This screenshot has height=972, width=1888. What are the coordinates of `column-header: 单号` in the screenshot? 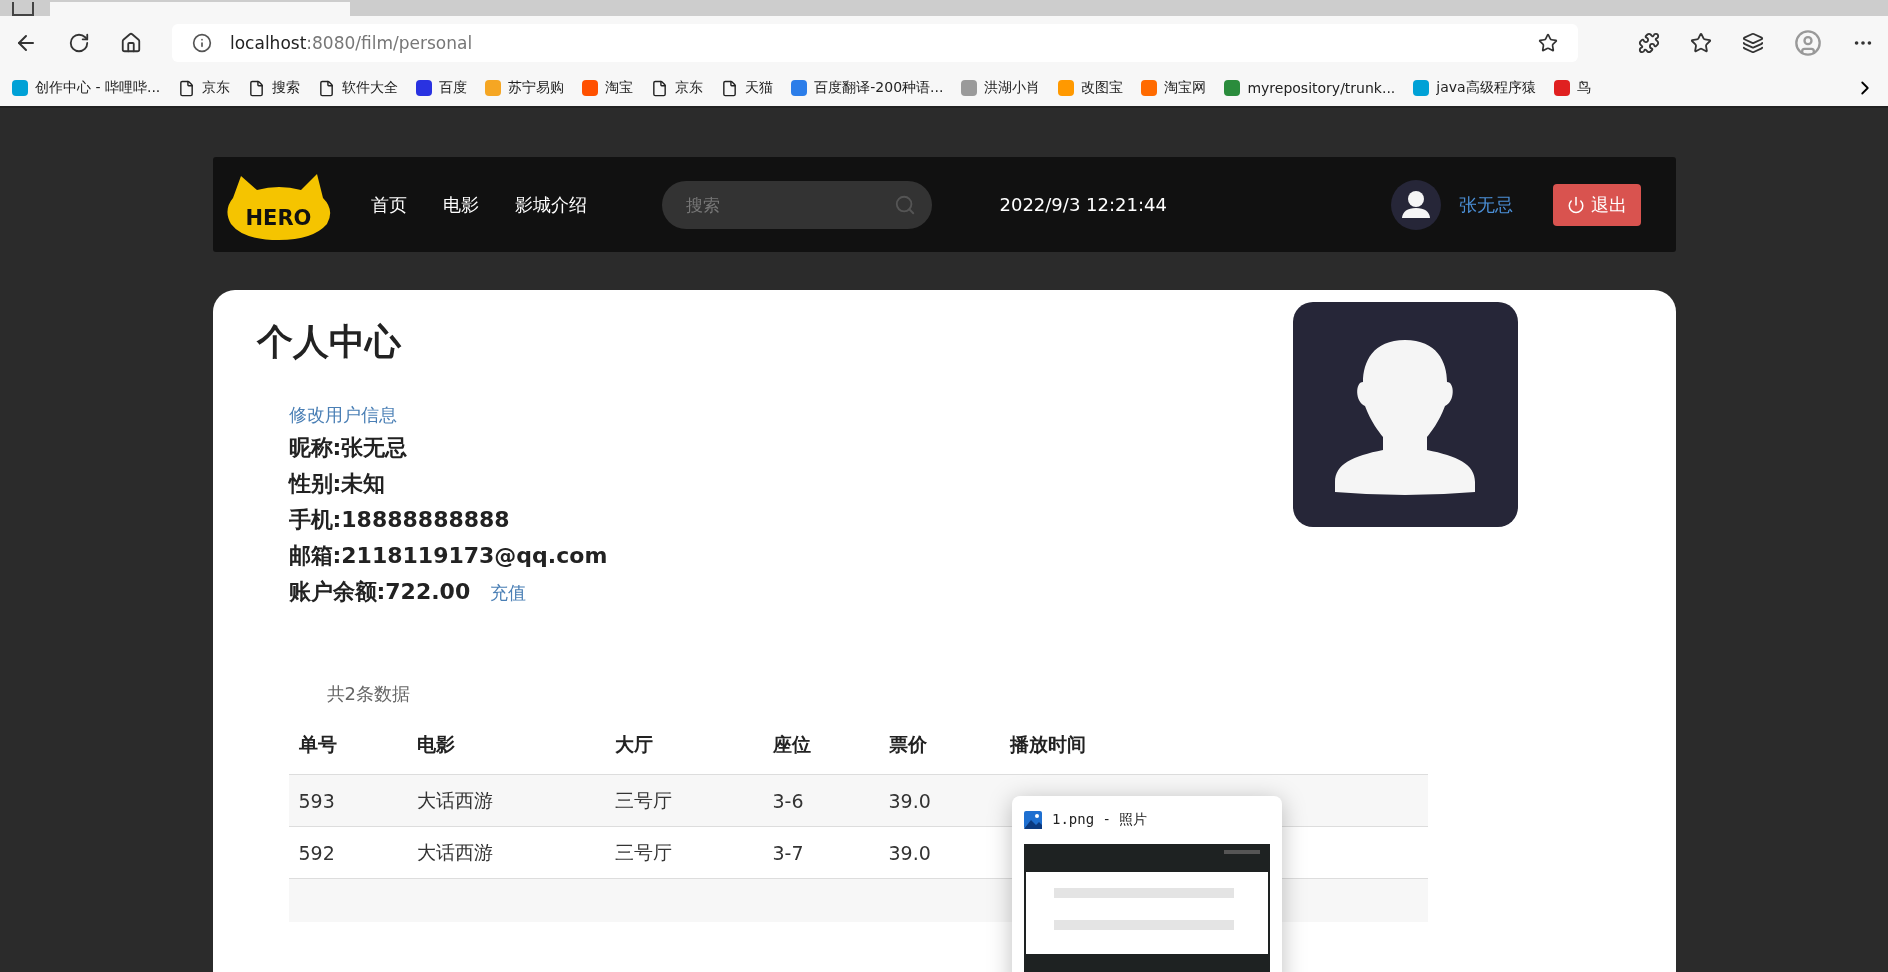 It's located at (318, 744).